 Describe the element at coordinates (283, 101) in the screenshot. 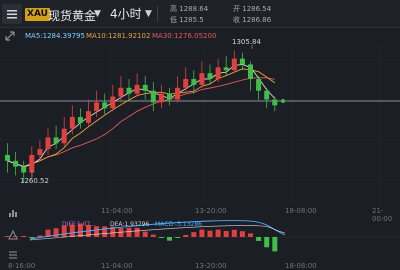

I see `current-price-marker` at that location.